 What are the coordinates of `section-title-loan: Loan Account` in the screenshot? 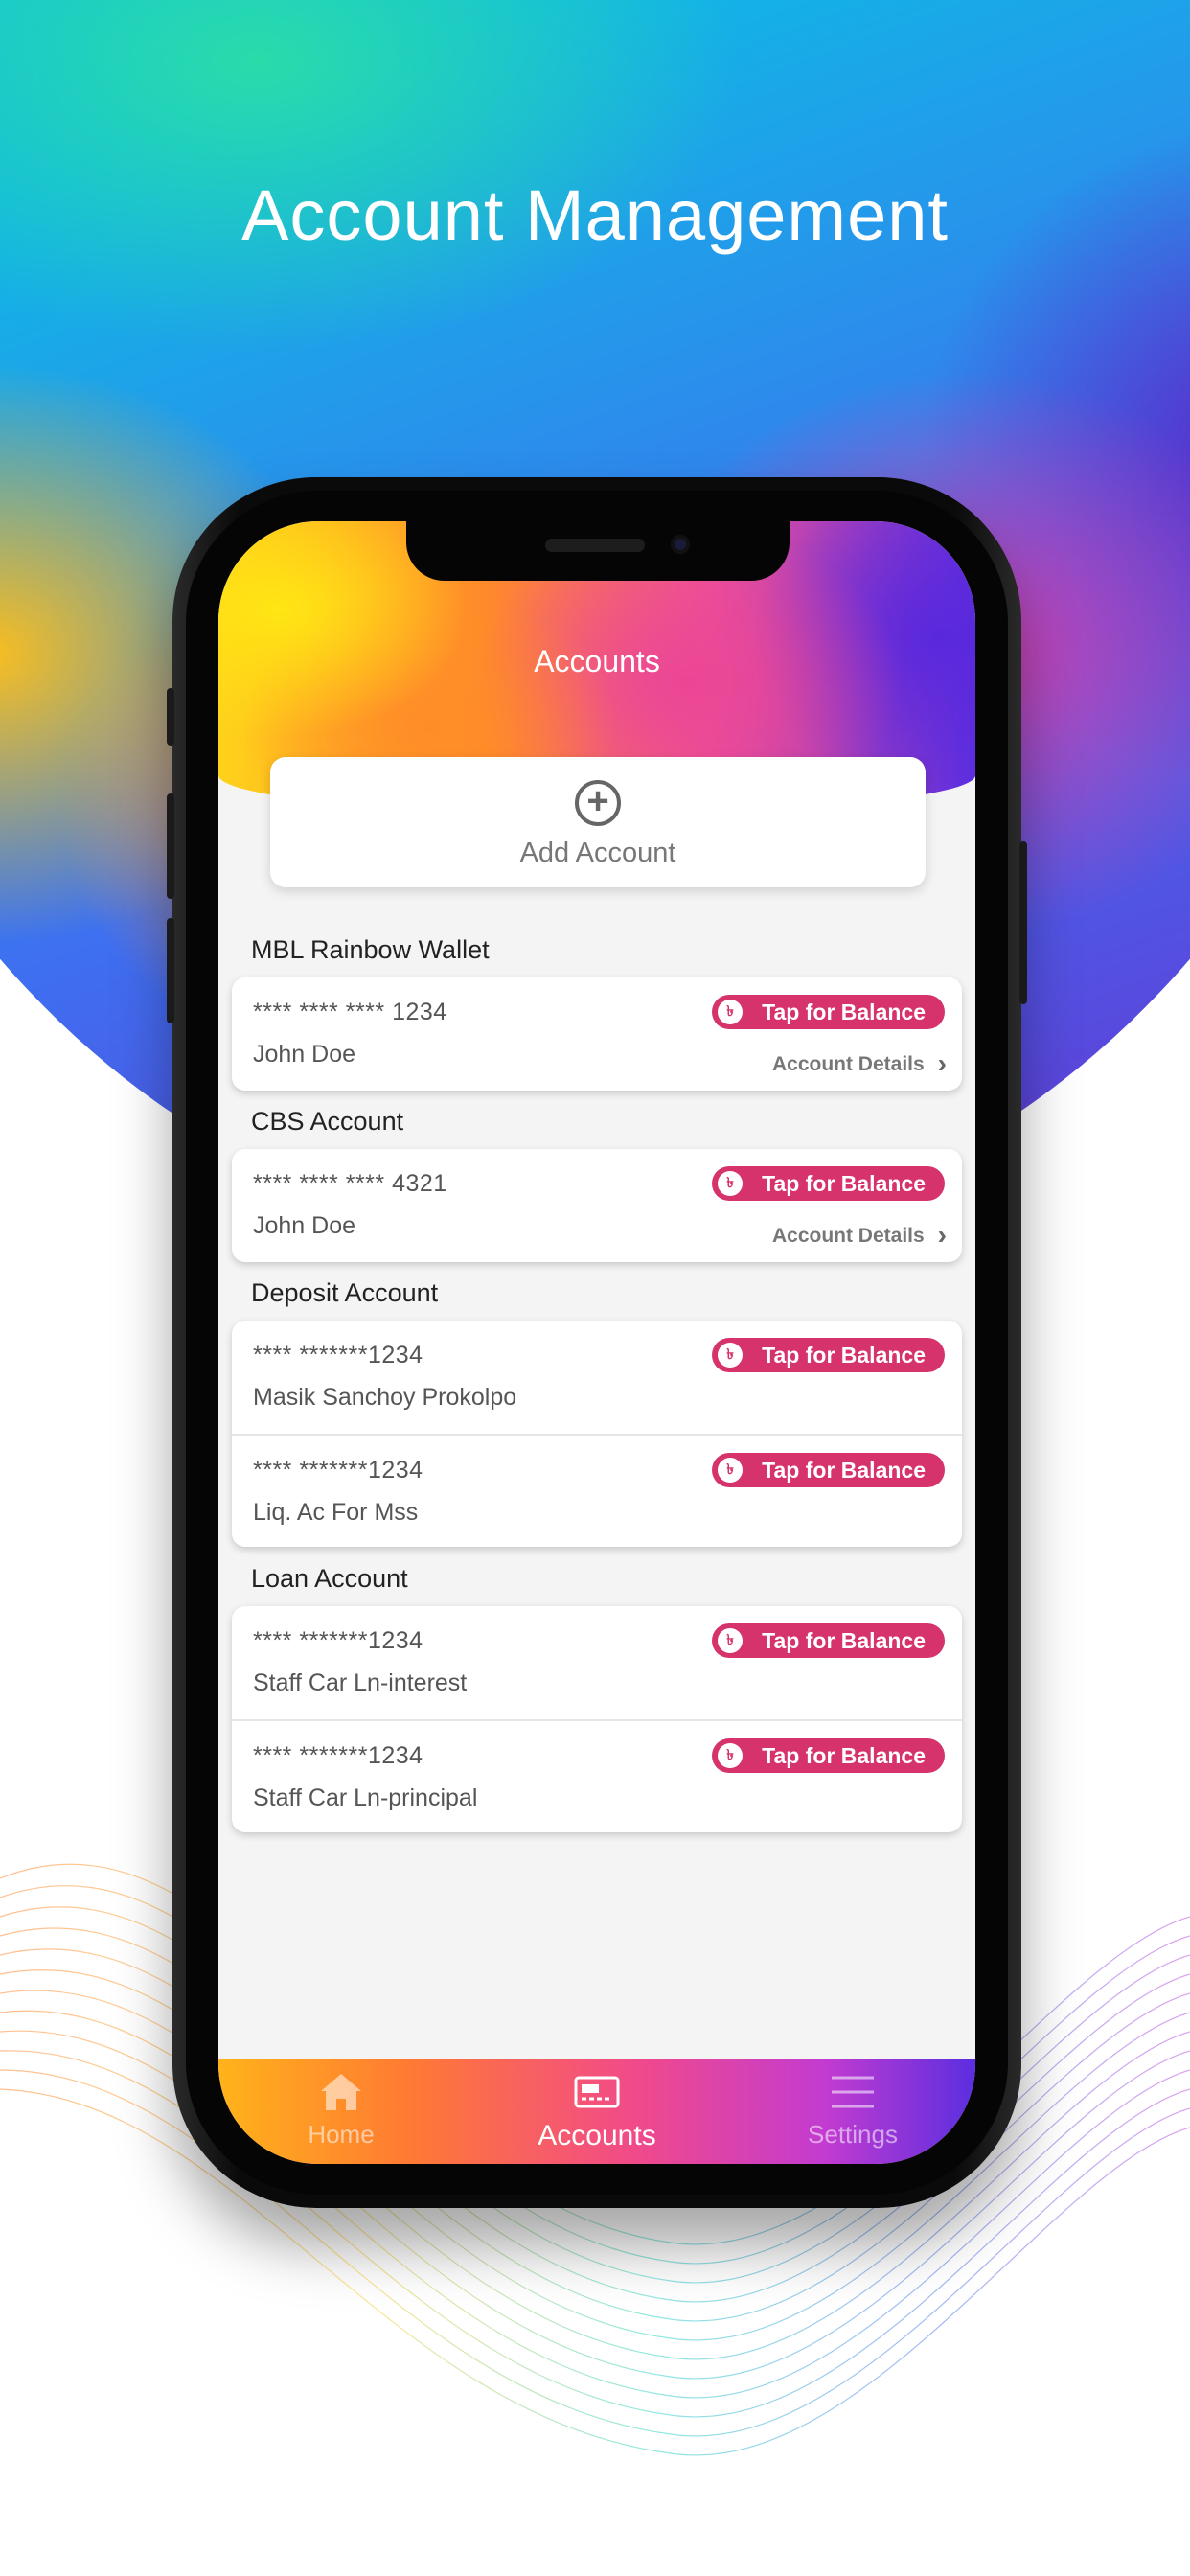 It's located at (329, 1578).